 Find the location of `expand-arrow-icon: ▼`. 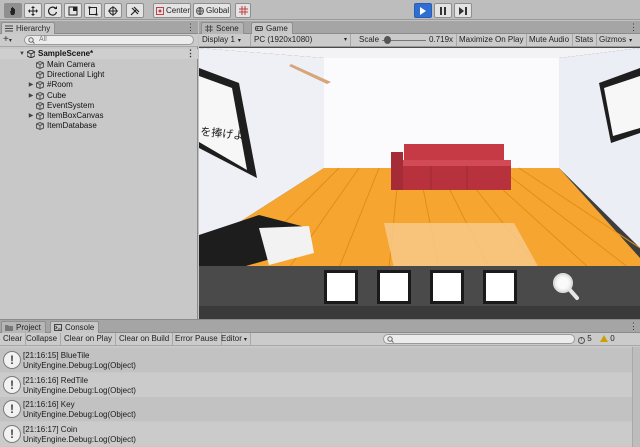

expand-arrow-icon: ▼ is located at coordinates (22, 54).